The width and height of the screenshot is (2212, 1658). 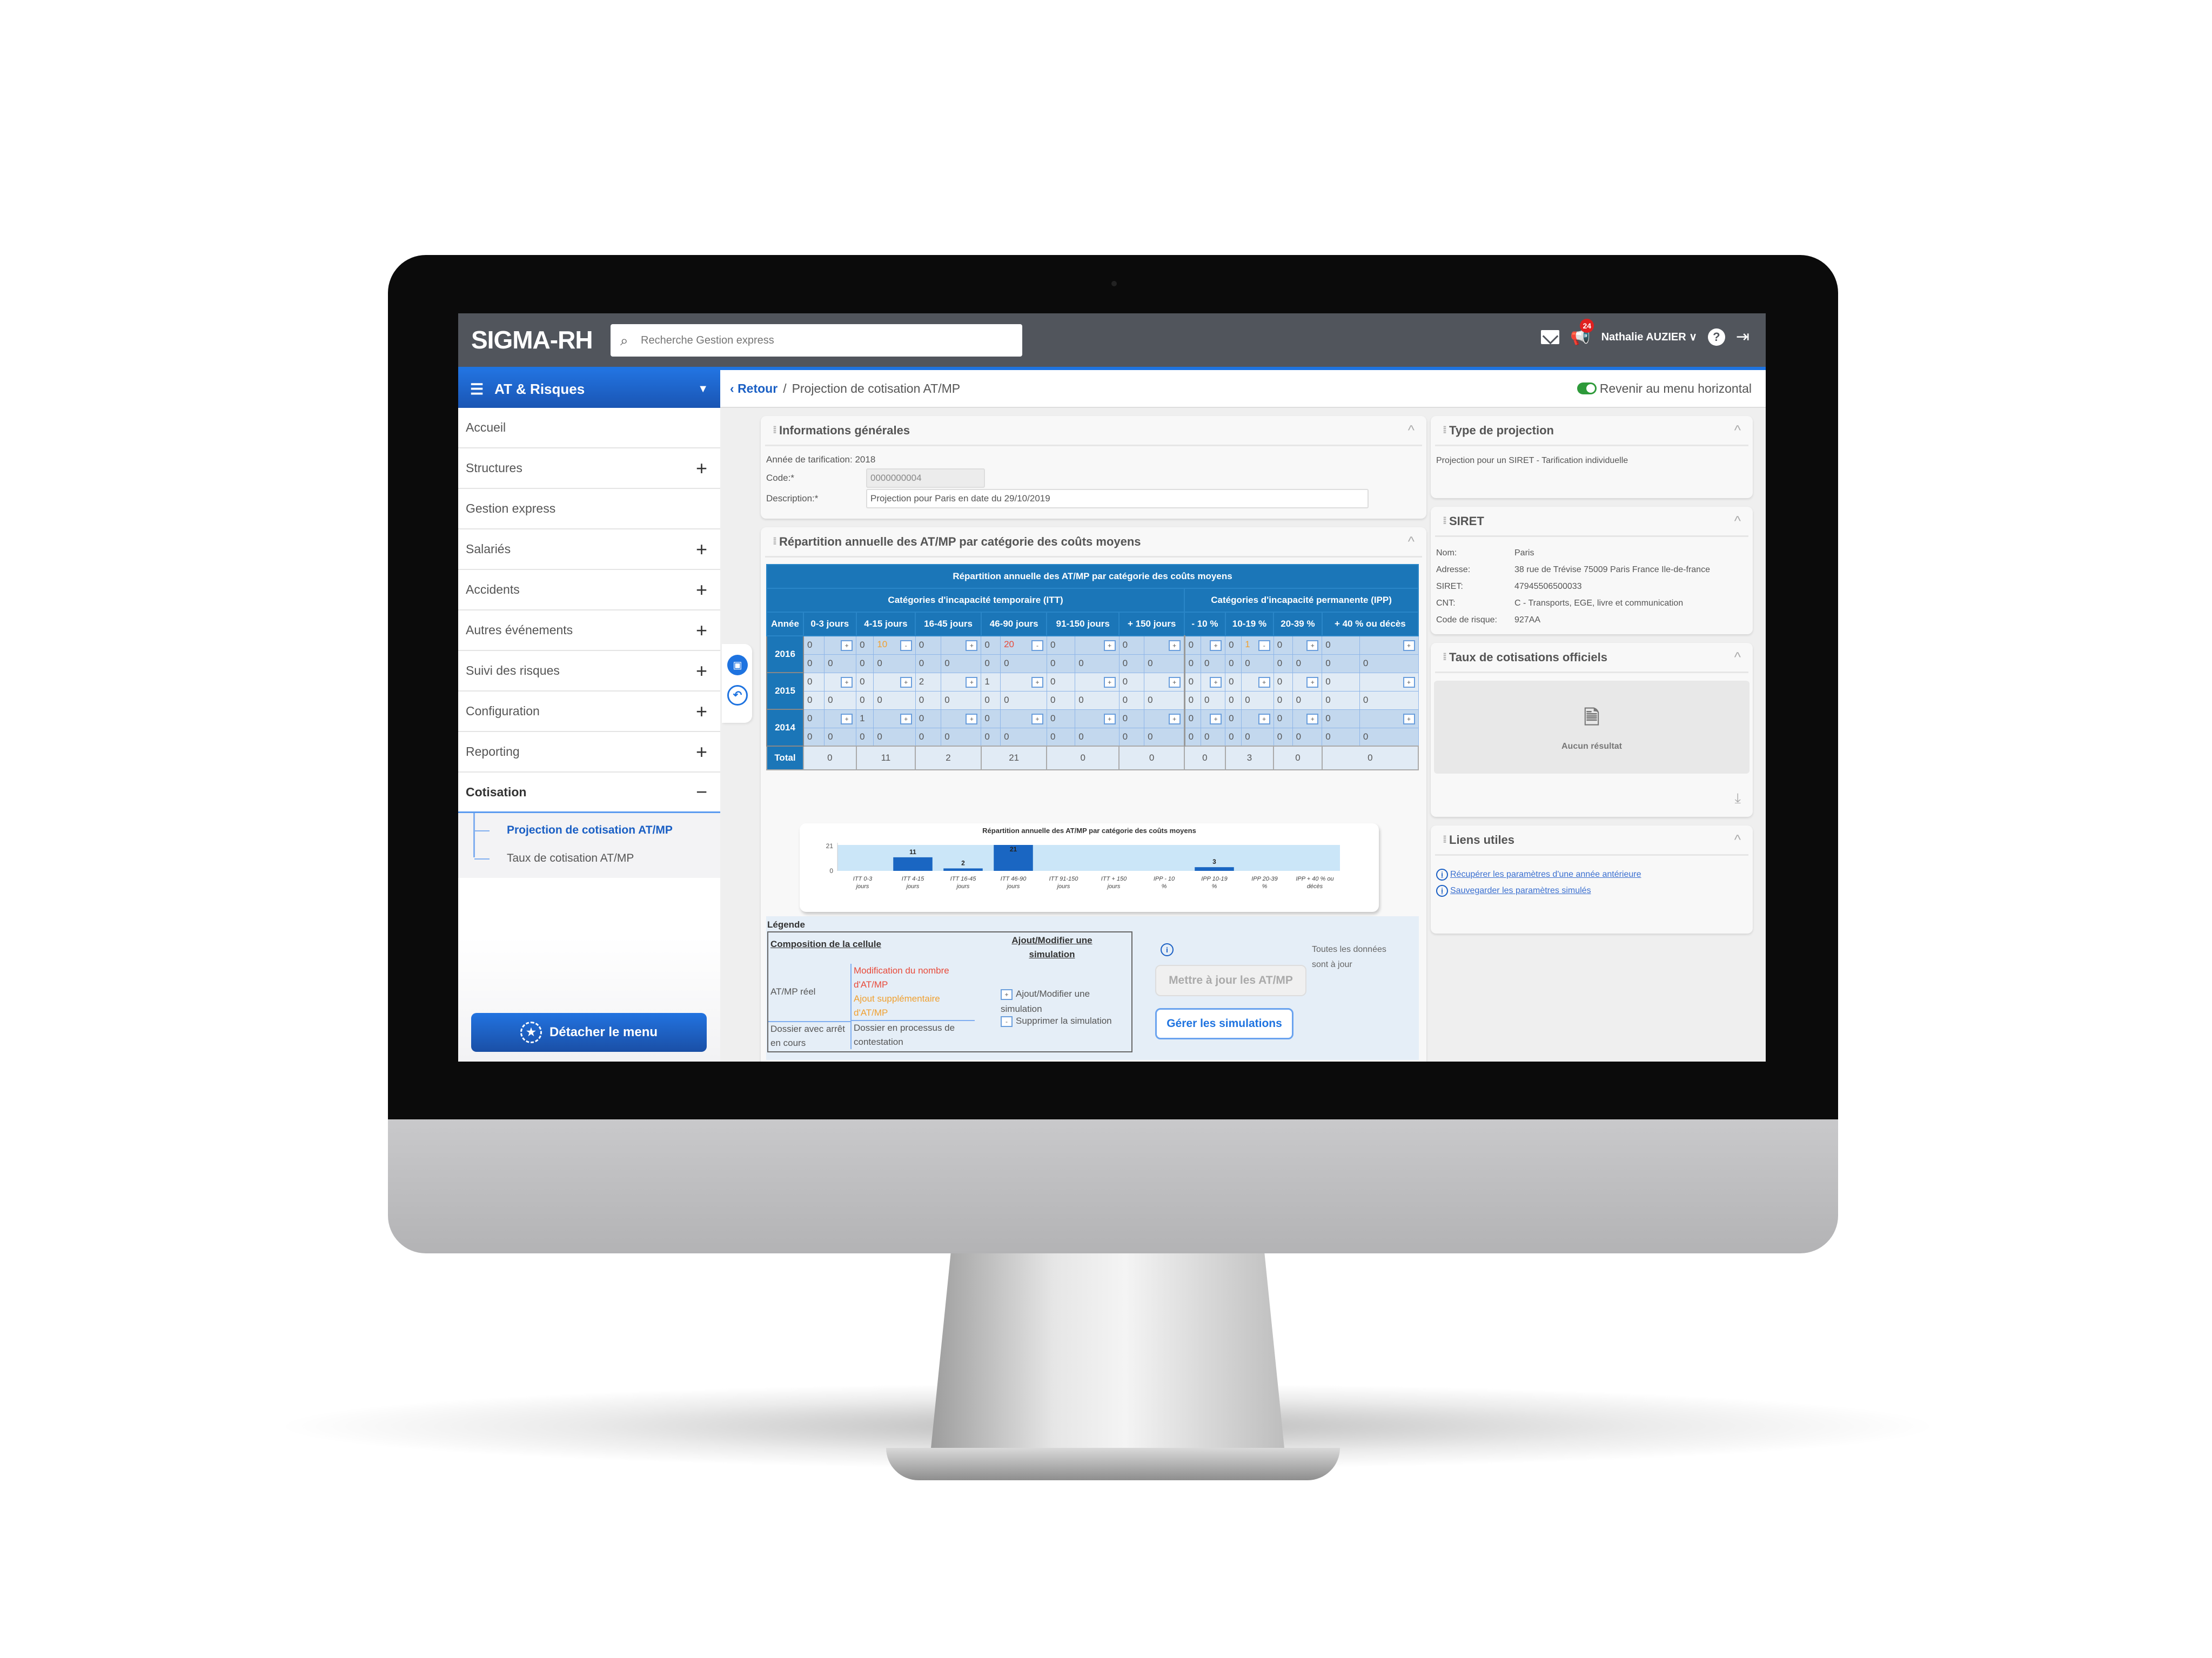 I want to click on sidebar-item-configuration: Configuration +, so click(x=589, y=712).